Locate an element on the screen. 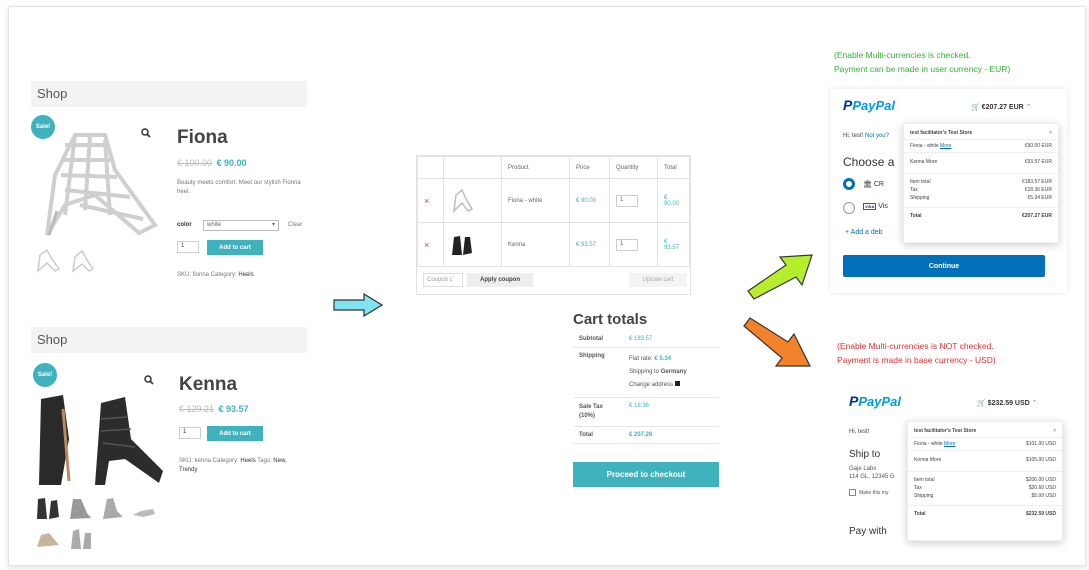 This screenshot has width=1089, height=570. product-name: Kenna is located at coordinates (535, 244).